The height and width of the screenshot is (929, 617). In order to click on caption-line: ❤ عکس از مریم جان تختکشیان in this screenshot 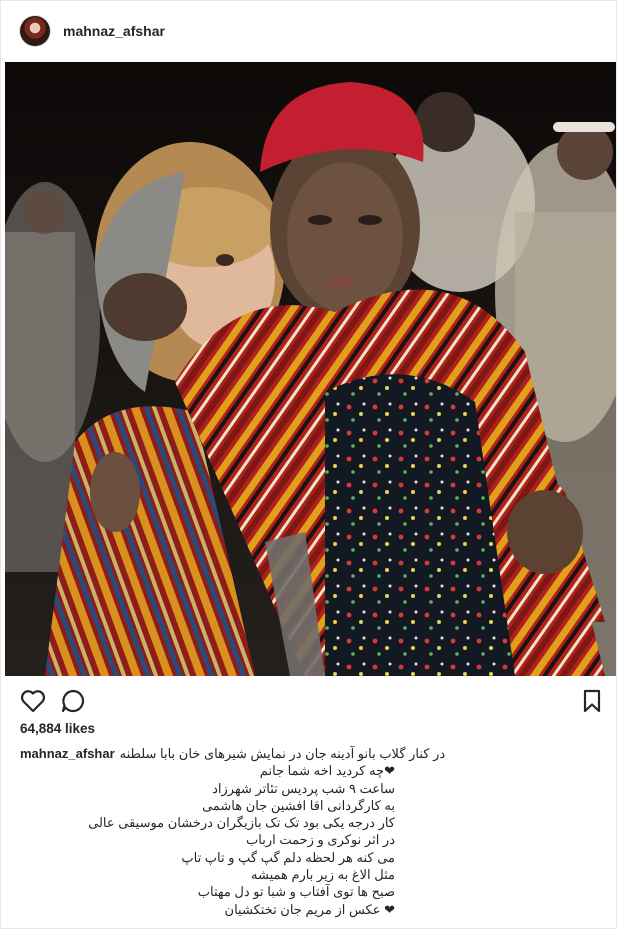, I will do `click(309, 909)`.